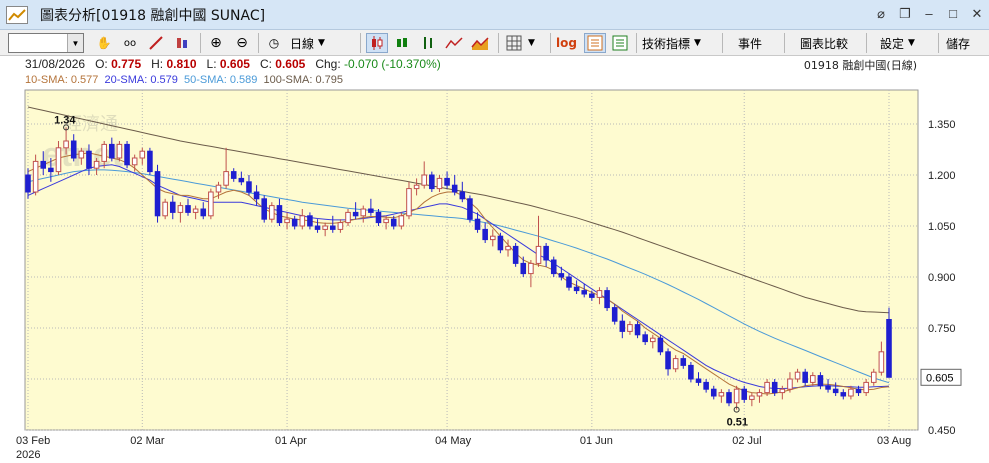 Image resolution: width=989 pixels, height=463 pixels. Describe the element at coordinates (519, 43) in the screenshot. I see `grid-dropdown: ▼` at that location.